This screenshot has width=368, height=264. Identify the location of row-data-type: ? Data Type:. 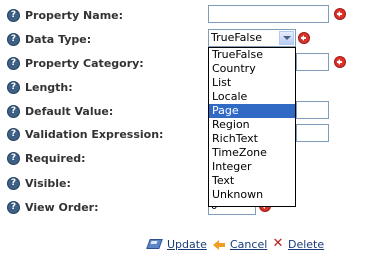
(49, 39).